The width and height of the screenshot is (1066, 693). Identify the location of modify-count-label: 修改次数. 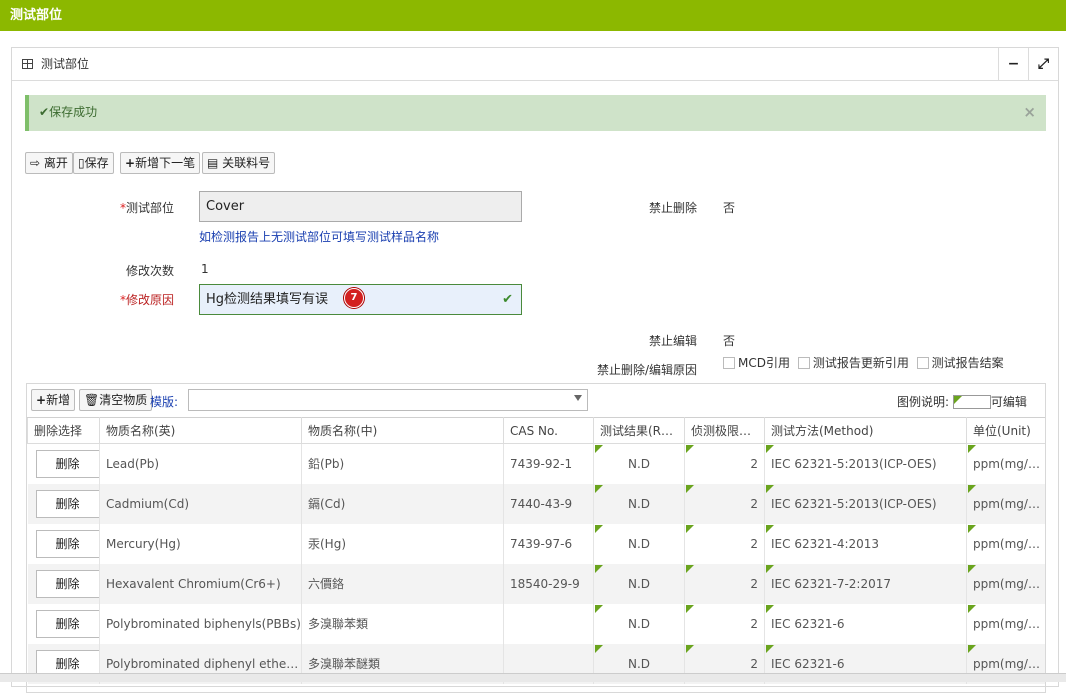
(149, 271).